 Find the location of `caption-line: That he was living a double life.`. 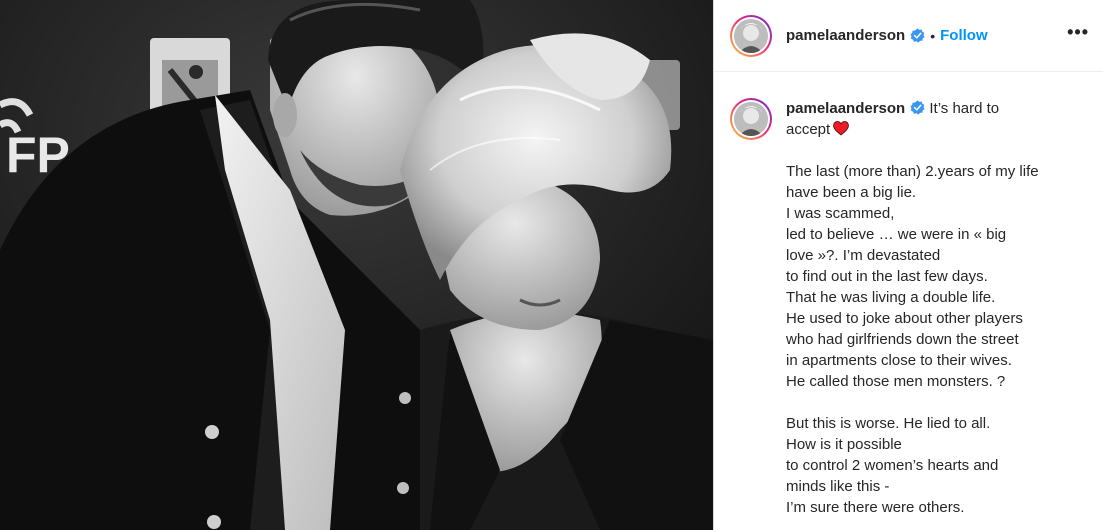

caption-line: That he was living a double life. is located at coordinates (891, 297).